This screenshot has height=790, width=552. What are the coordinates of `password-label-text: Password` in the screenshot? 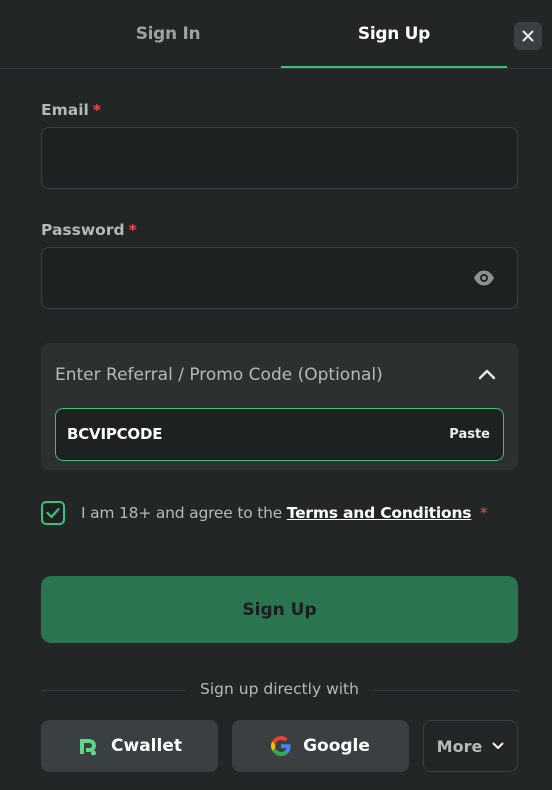 It's located at (83, 230).